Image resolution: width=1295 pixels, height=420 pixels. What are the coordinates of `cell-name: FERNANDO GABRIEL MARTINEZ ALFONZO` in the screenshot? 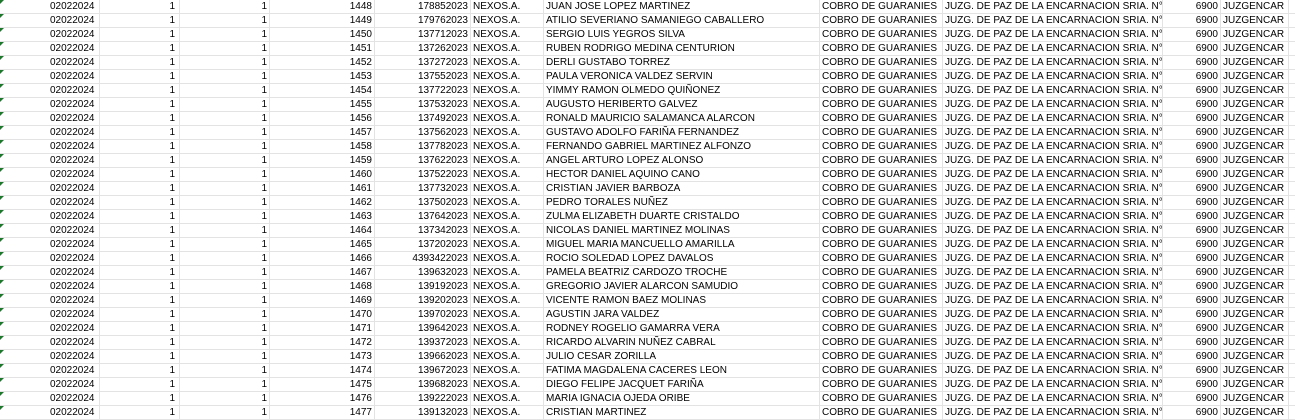 It's located at (682, 147).